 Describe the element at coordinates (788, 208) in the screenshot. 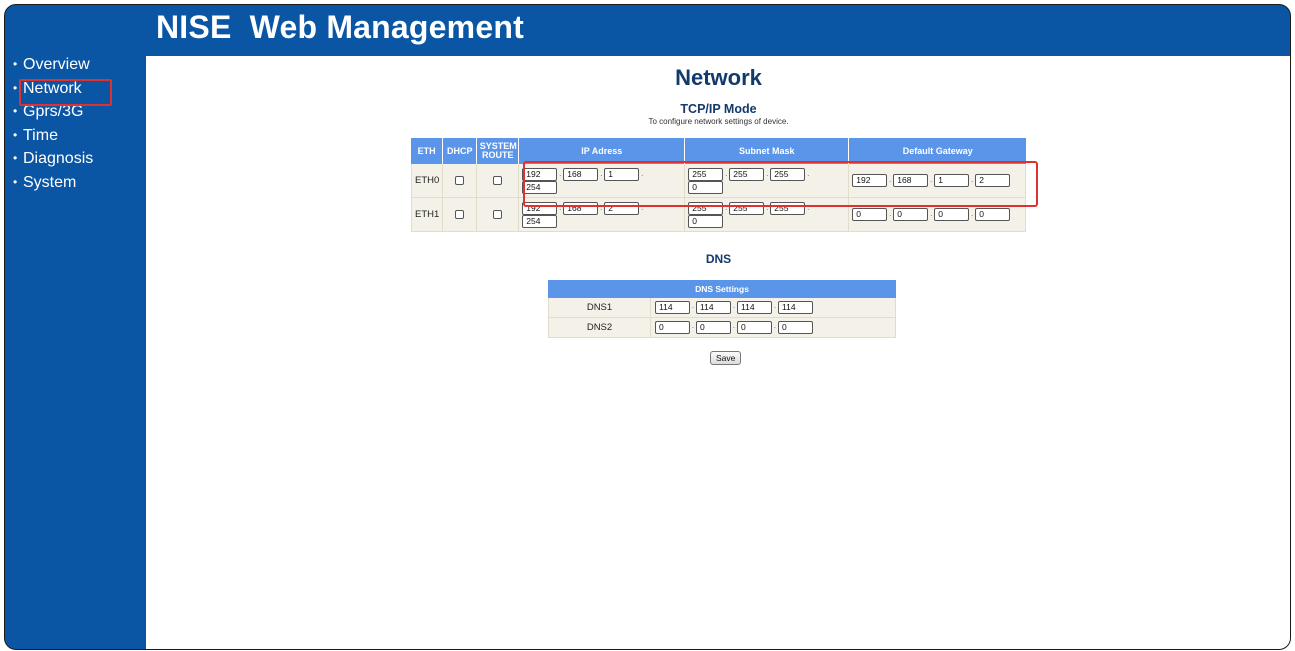

I see `eth1-mask-octet-3: 255` at that location.